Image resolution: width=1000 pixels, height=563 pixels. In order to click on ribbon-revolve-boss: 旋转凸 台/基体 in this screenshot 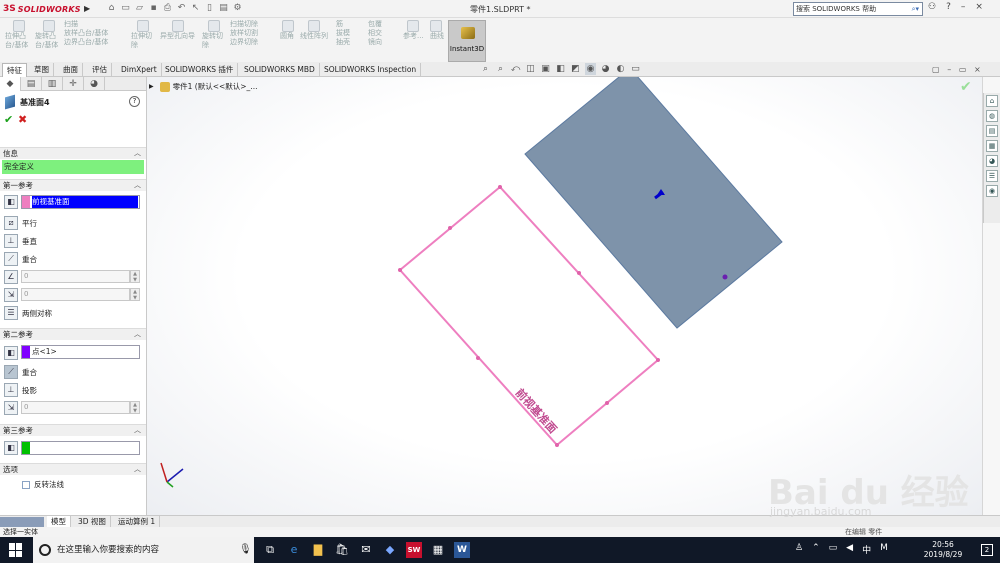, I will do `click(46, 35)`.